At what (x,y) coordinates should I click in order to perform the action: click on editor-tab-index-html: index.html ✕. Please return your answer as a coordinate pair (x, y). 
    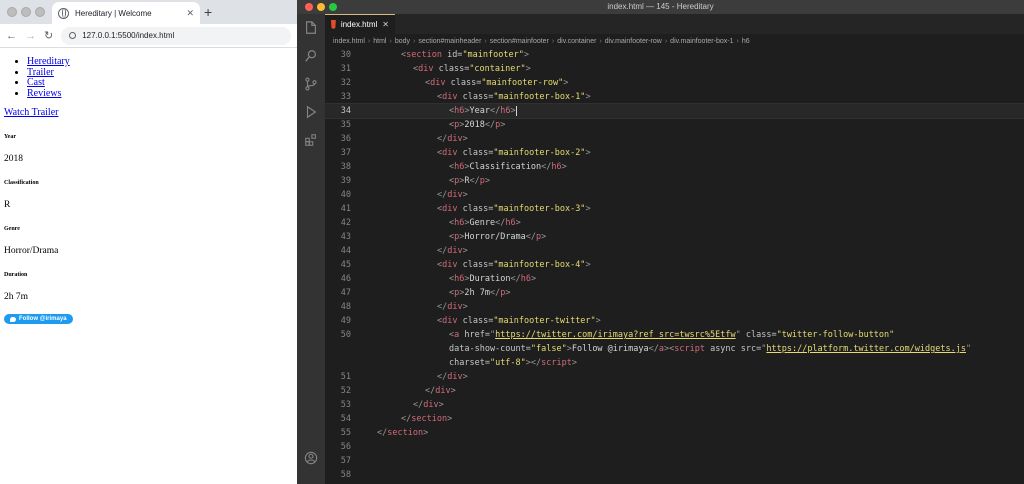
    Looking at the image, I should click on (360, 24).